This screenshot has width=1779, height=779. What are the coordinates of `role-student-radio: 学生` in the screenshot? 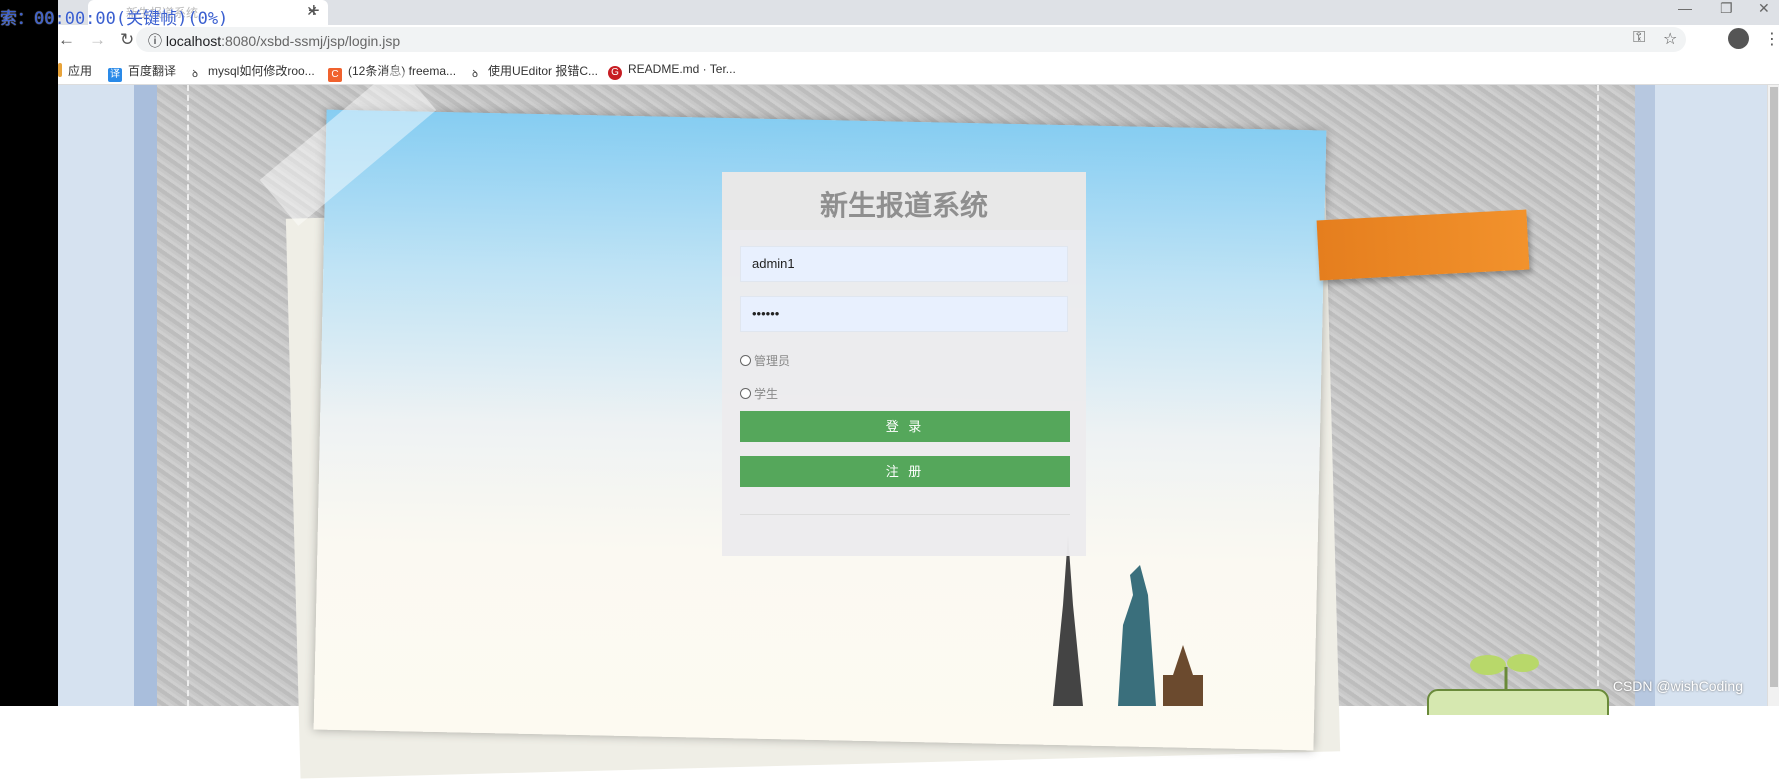 It's located at (759, 393).